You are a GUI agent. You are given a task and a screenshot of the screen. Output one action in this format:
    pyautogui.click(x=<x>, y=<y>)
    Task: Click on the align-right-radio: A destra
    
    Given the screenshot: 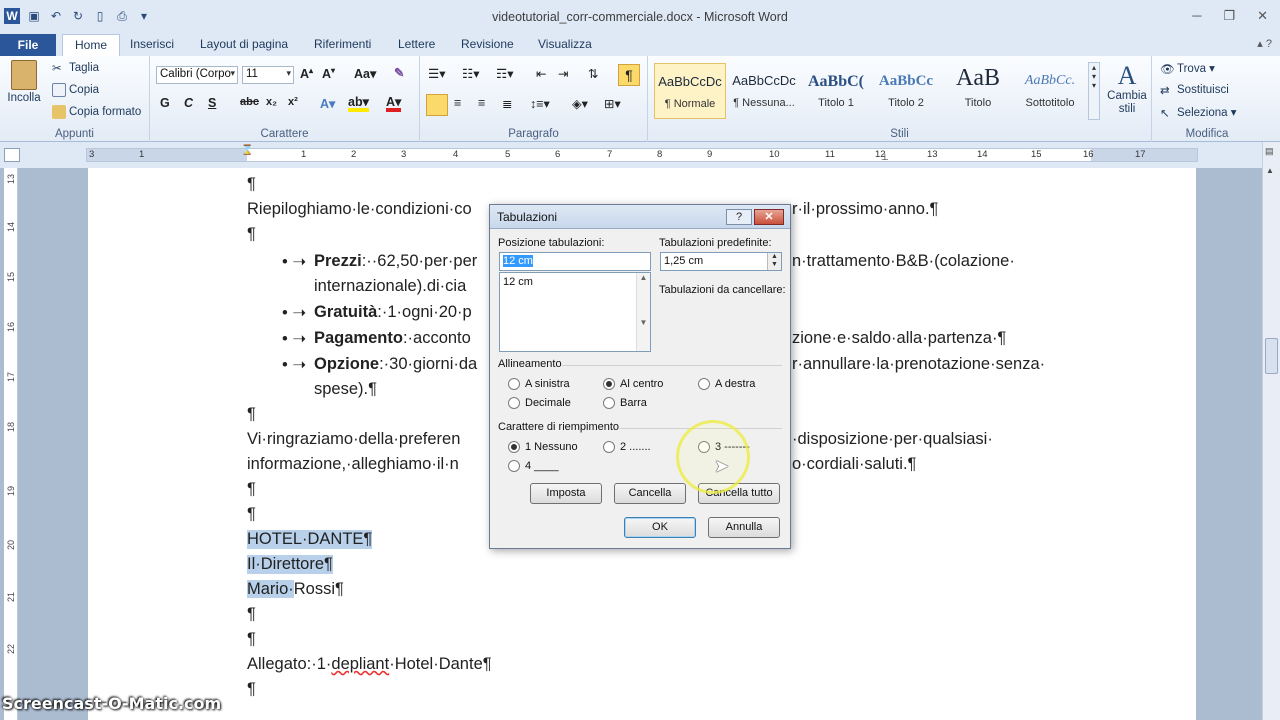 What is the action you would take?
    pyautogui.click(x=726, y=384)
    